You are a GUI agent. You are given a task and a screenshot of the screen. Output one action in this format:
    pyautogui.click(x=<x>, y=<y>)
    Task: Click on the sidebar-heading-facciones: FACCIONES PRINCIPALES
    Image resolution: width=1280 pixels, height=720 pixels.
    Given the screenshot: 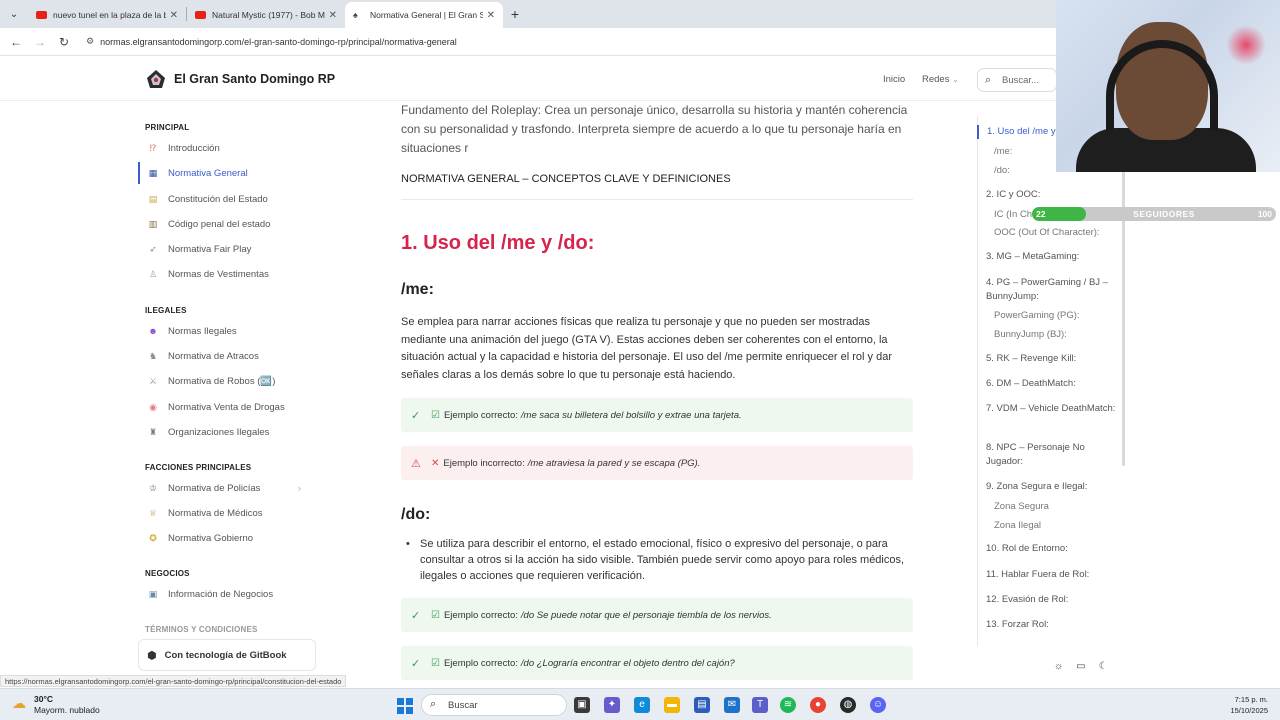 What is the action you would take?
    pyautogui.click(x=198, y=467)
    